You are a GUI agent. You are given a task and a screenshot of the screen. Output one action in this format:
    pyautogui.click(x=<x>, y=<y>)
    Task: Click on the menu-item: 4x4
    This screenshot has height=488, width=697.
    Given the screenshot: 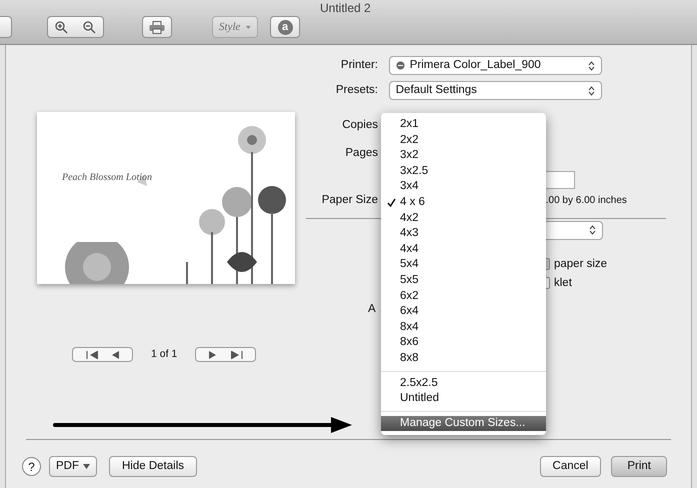 What is the action you would take?
    pyautogui.click(x=463, y=250)
    